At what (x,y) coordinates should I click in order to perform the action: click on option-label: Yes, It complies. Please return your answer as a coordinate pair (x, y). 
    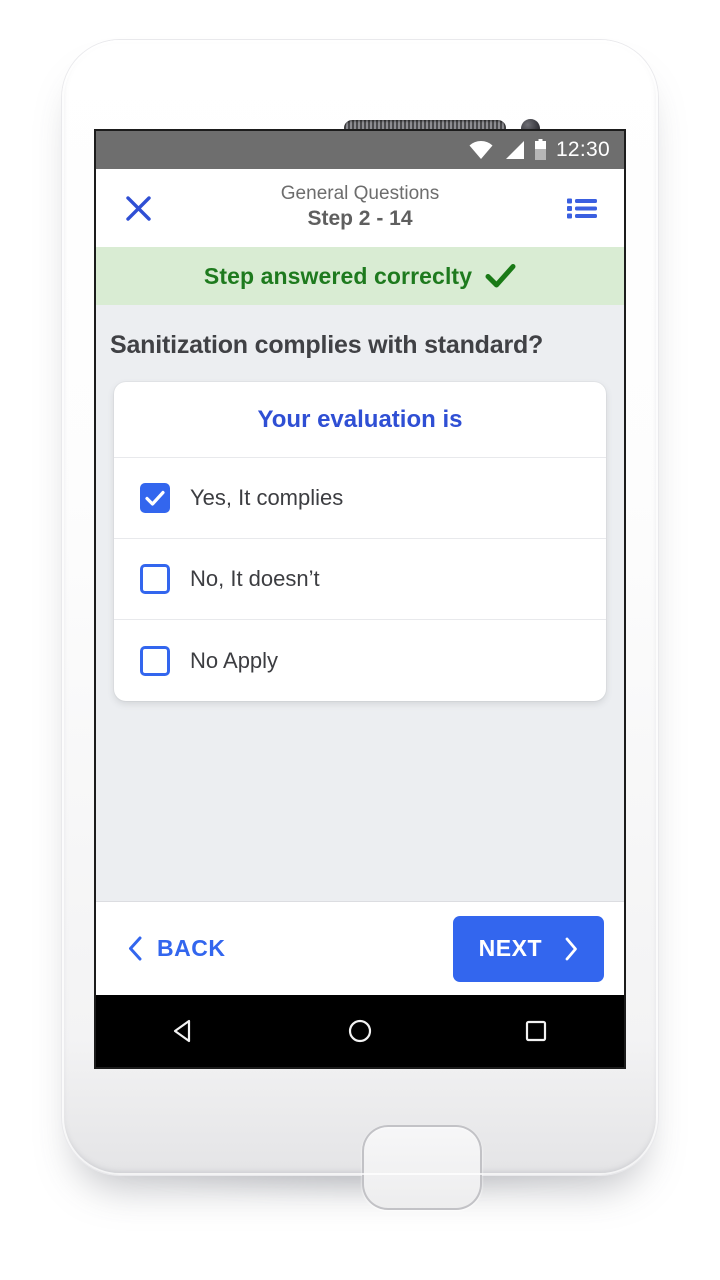
    Looking at the image, I should click on (267, 497).